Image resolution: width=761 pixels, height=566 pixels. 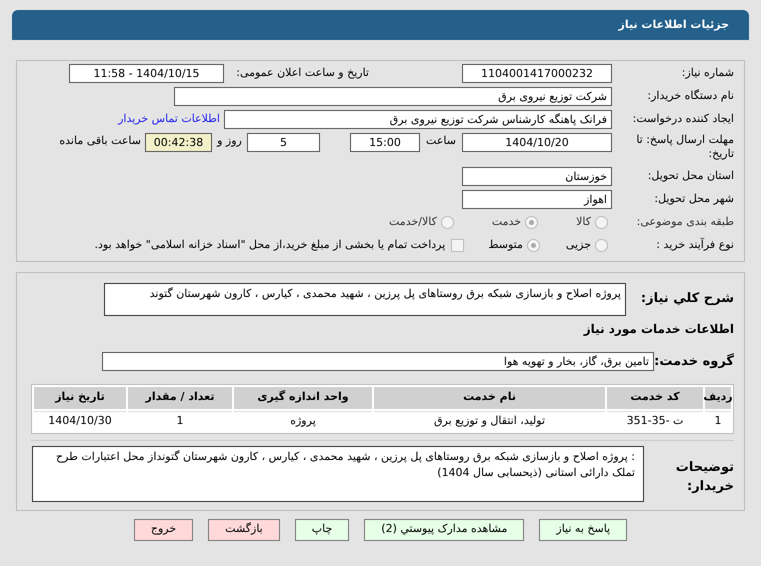 What do you see at coordinates (578, 245) in the screenshot?
I see `radio-label: جزیی` at bounding box center [578, 245].